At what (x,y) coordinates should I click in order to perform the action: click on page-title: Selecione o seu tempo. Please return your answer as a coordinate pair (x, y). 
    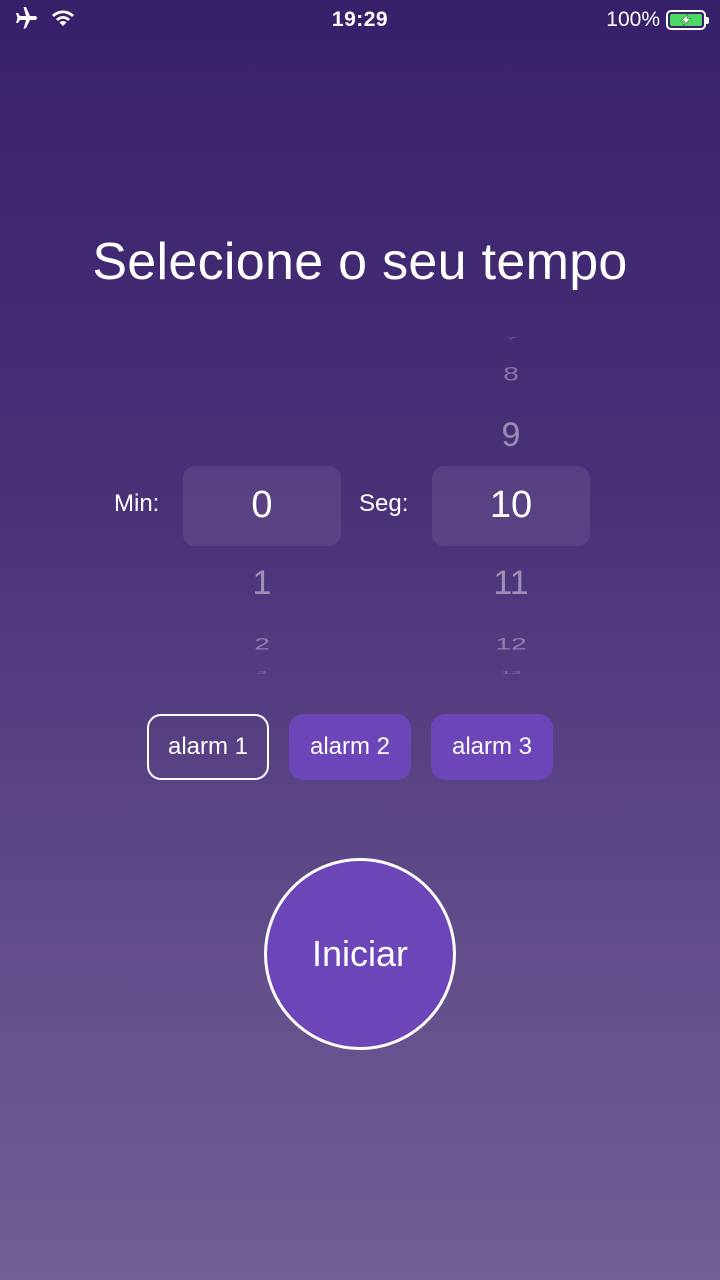
    Looking at the image, I should click on (360, 262).